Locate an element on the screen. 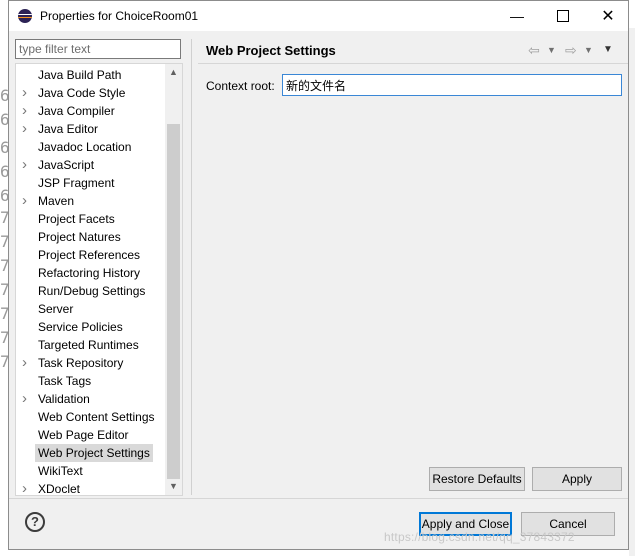 The image size is (635, 556). minimize-icon: — is located at coordinates (517, 16).